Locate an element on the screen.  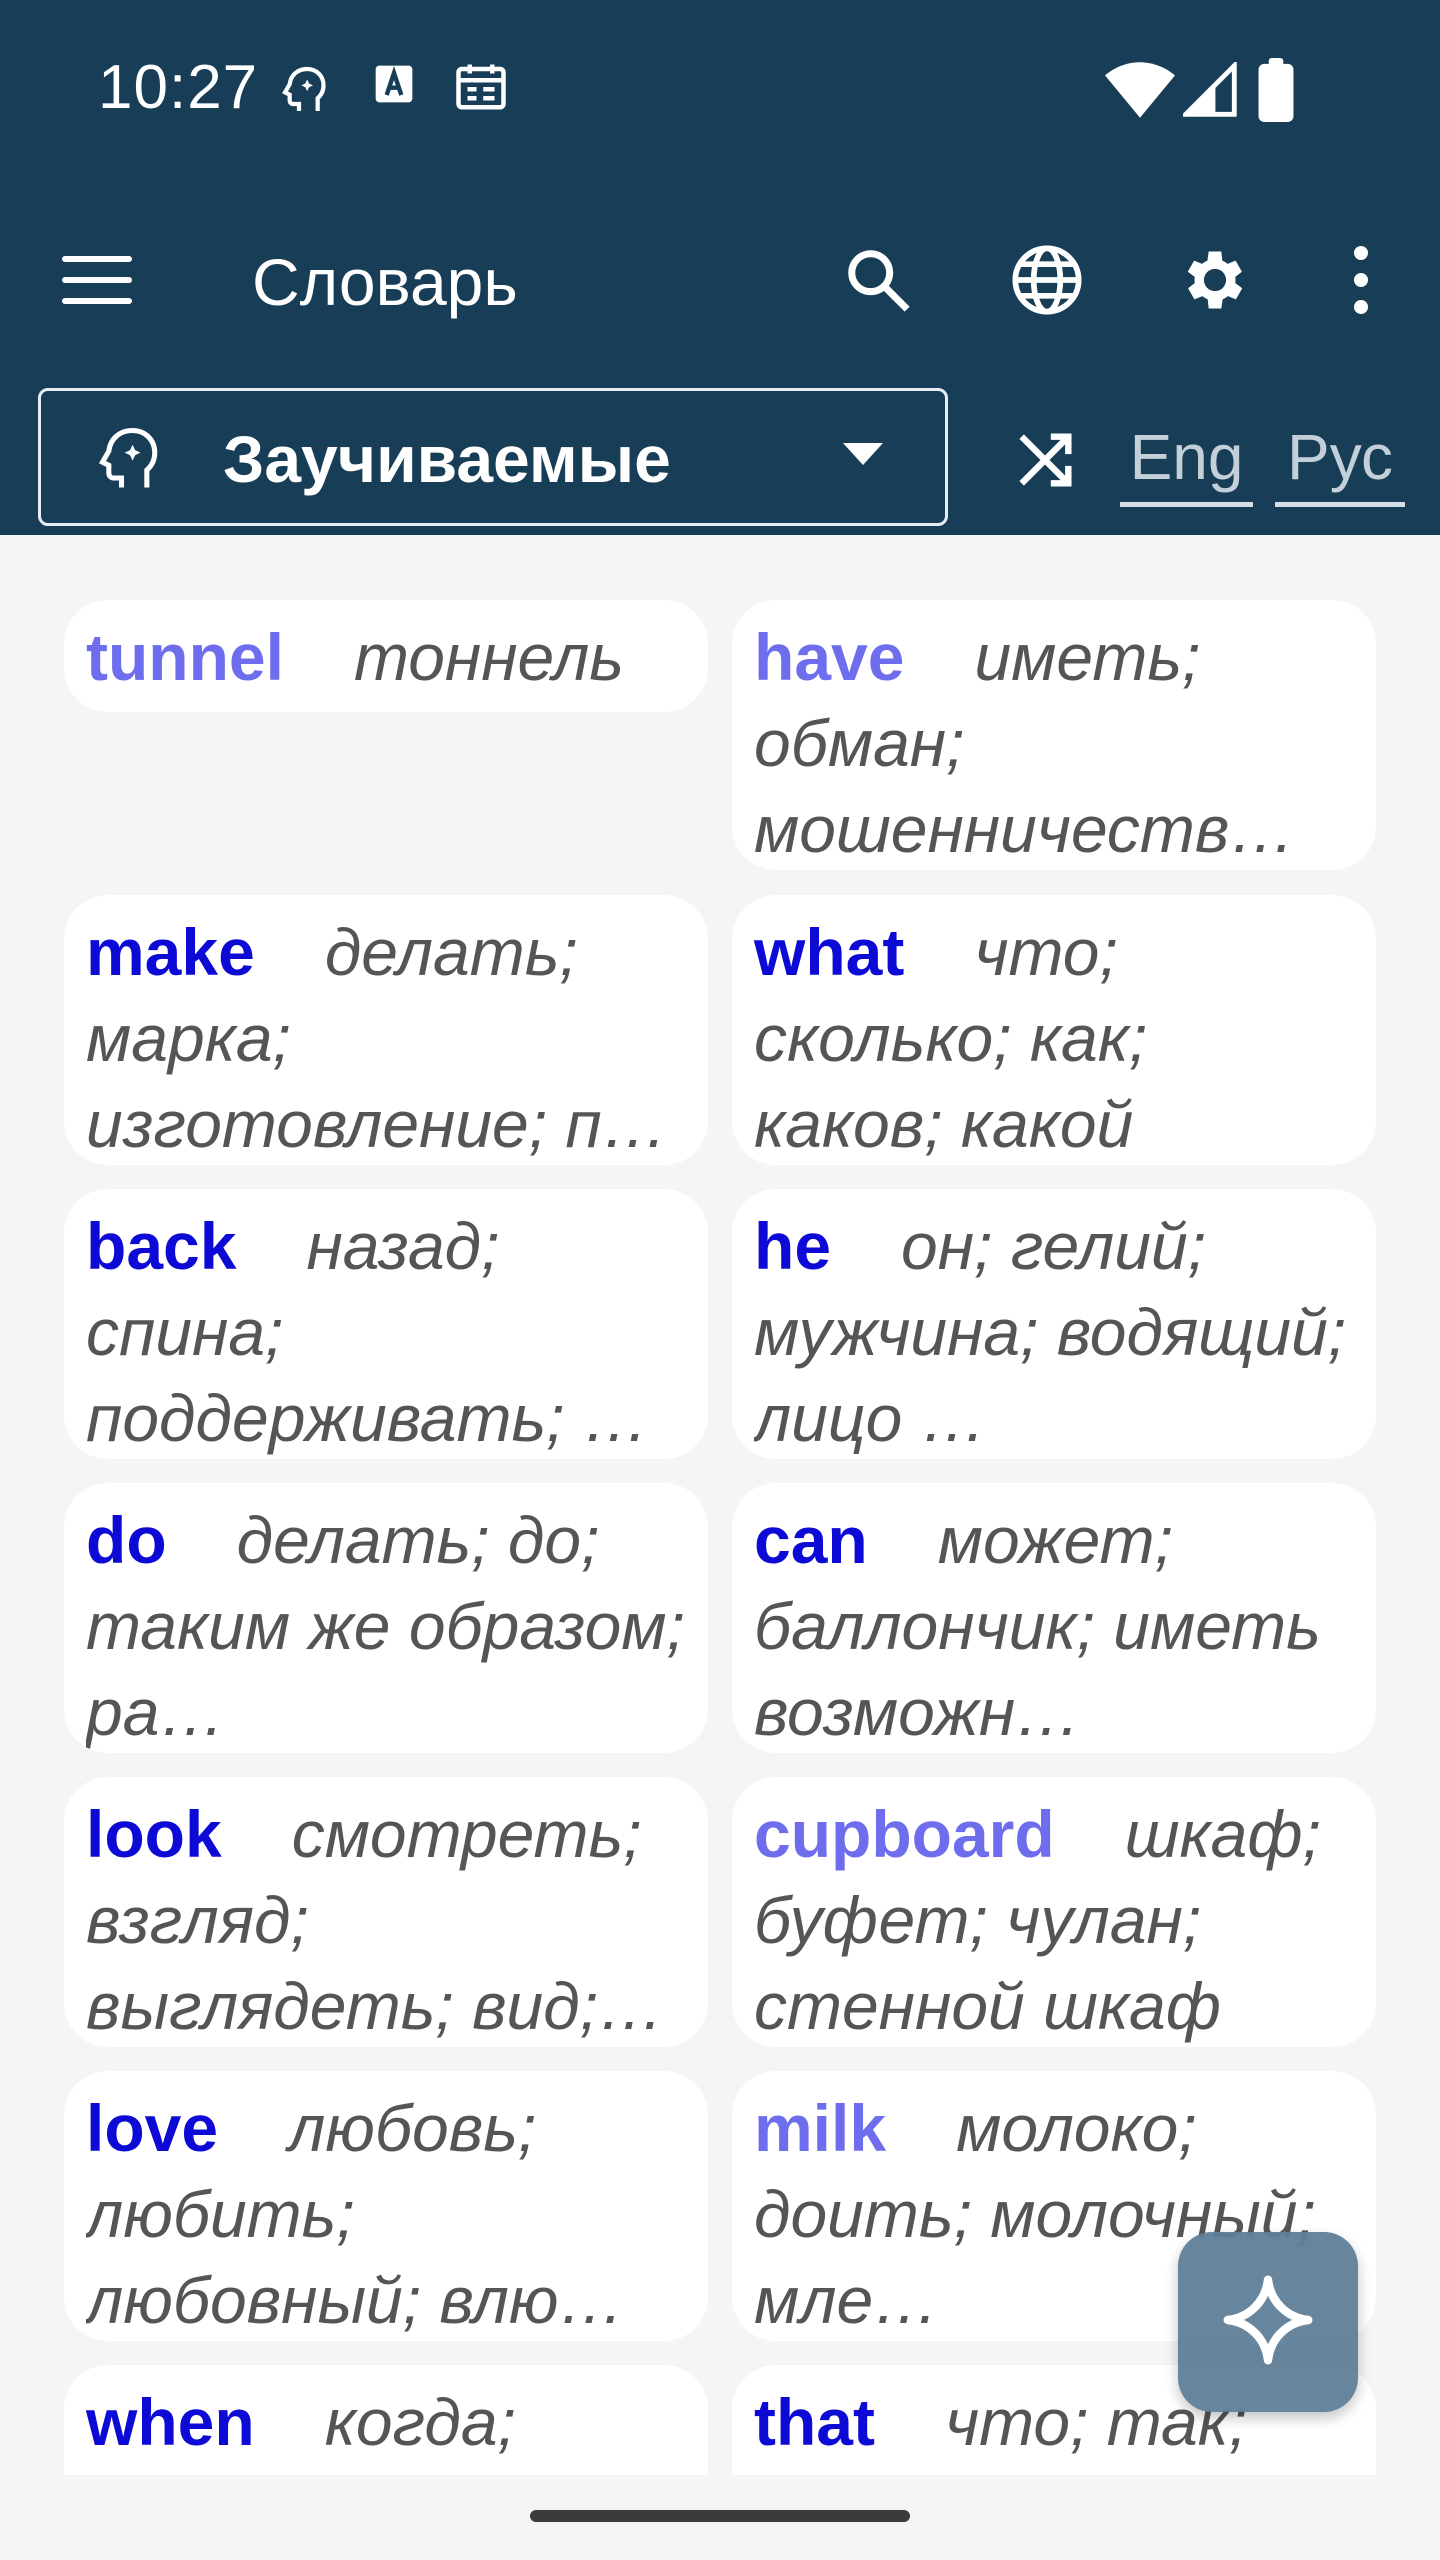
word-text: can is located at coordinates (811, 1540).